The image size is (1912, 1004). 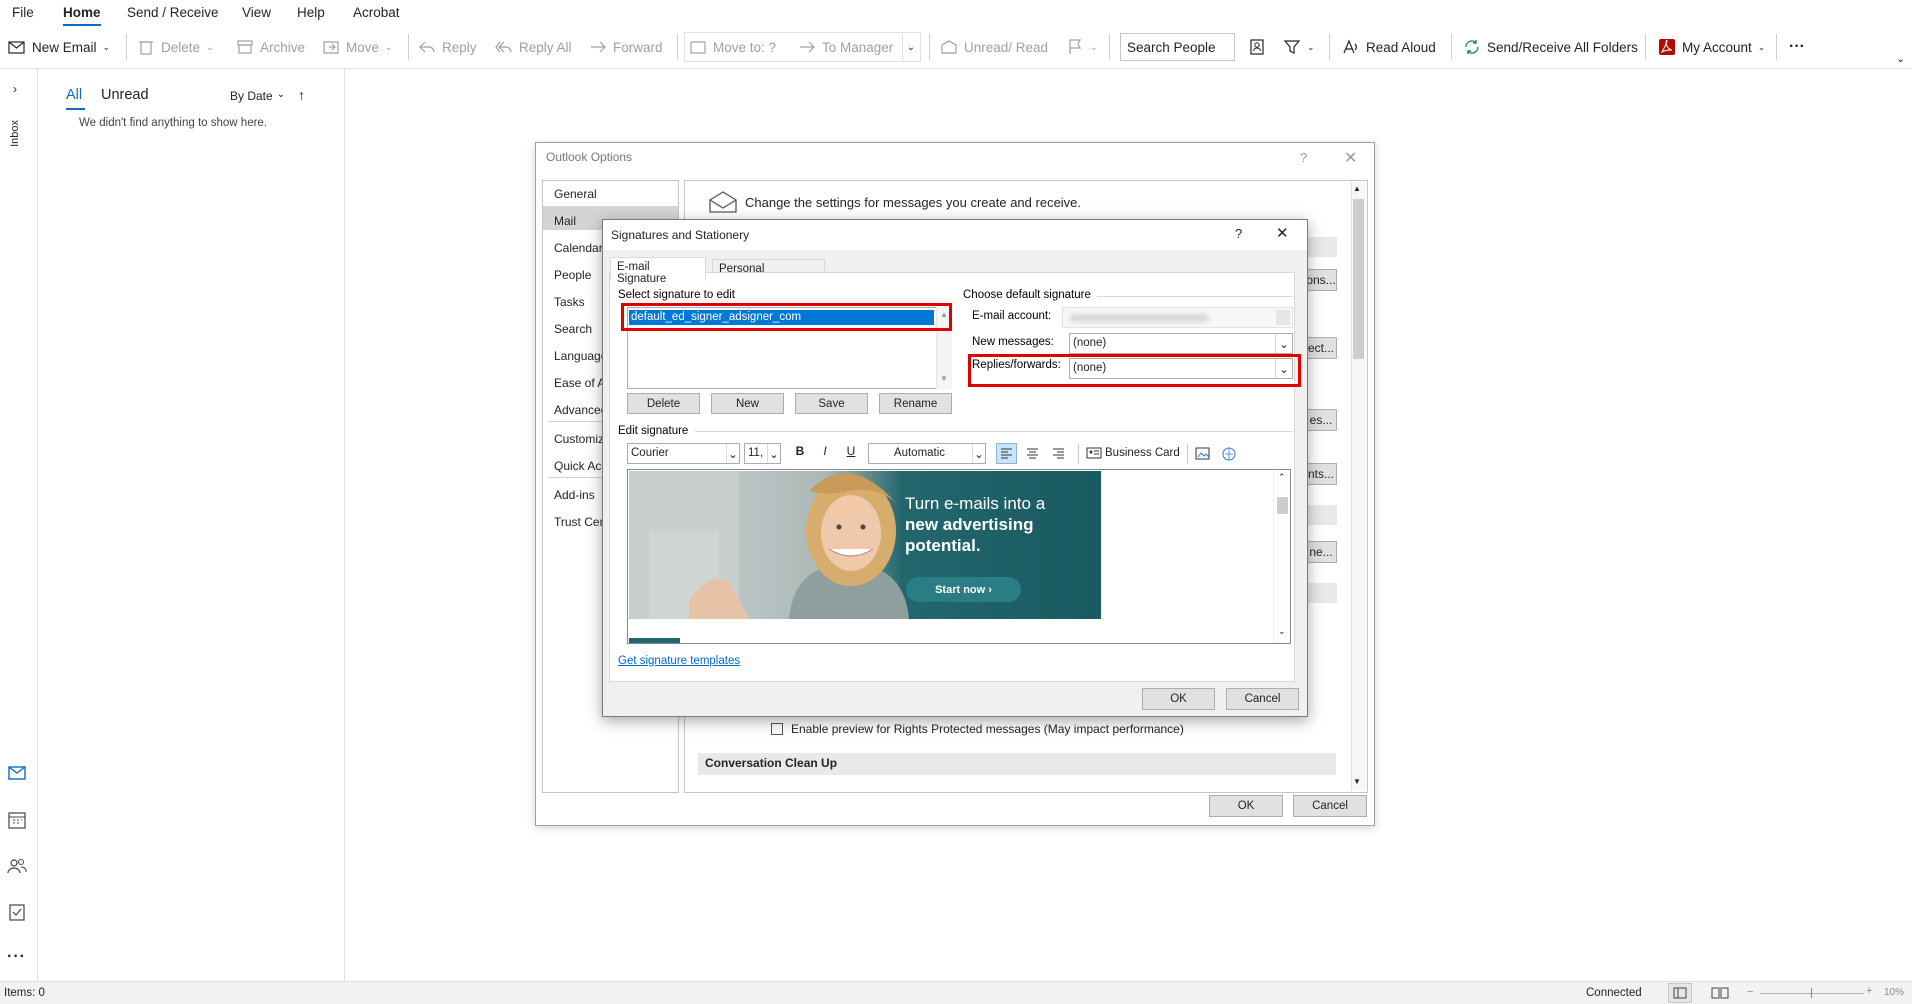 I want to click on tab-email-signature: E-mail Signature, so click(x=658, y=271).